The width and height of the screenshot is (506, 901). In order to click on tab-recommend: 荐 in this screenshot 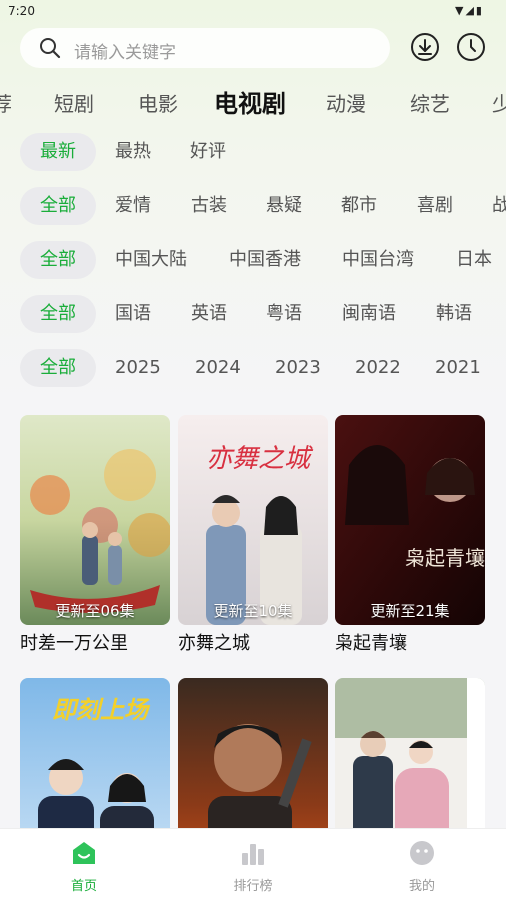, I will do `click(6, 102)`.